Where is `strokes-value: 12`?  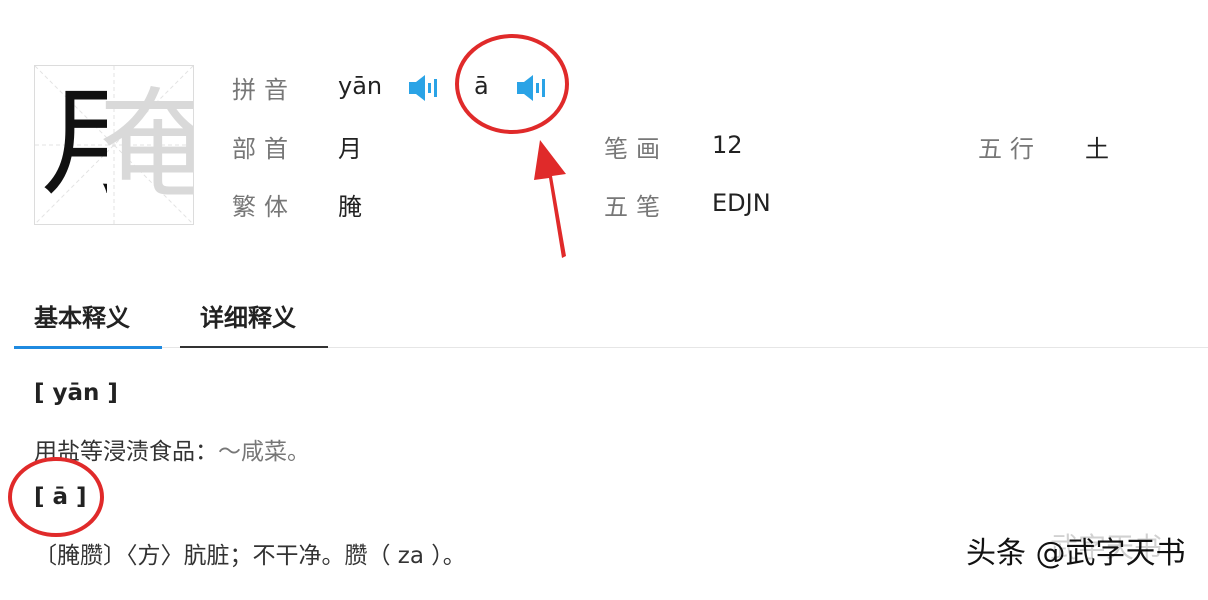 strokes-value: 12 is located at coordinates (727, 145).